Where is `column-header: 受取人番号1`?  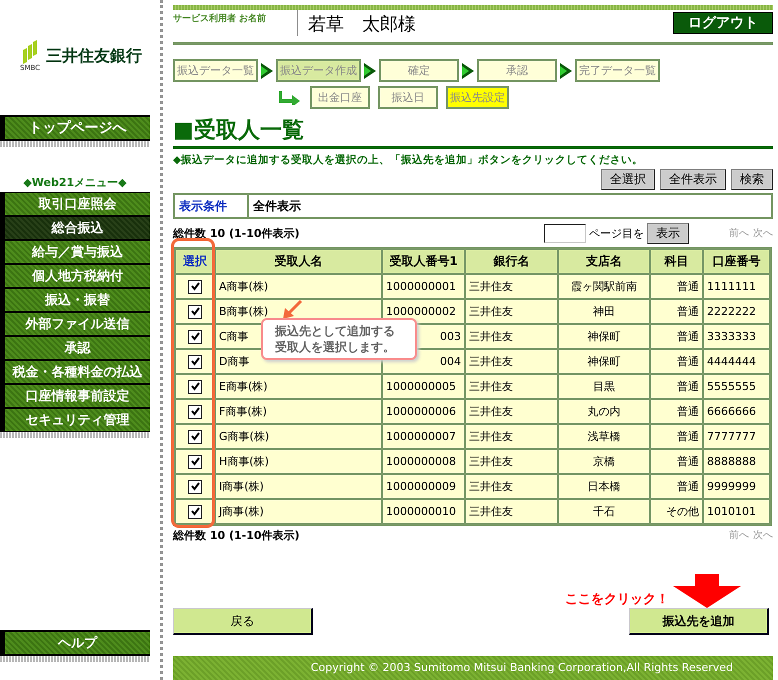
column-header: 受取人番号1 is located at coordinates (423, 261).